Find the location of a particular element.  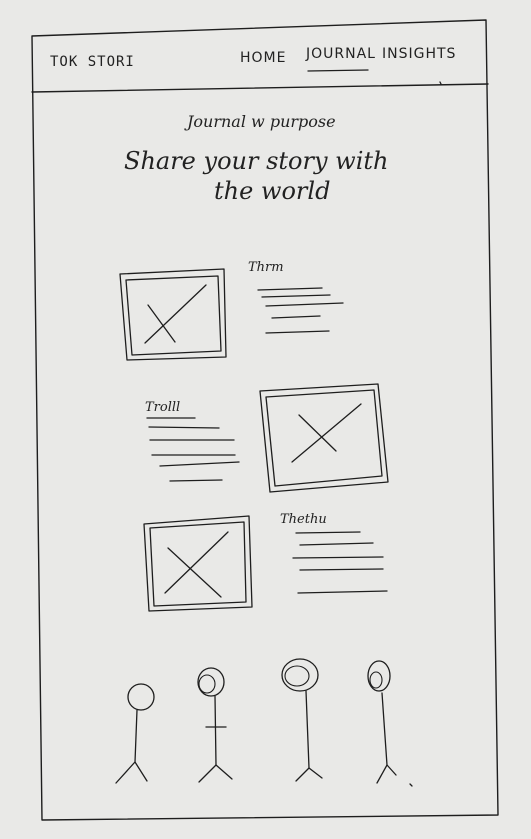

card-1-label: Thrm is located at coordinates (266, 267).